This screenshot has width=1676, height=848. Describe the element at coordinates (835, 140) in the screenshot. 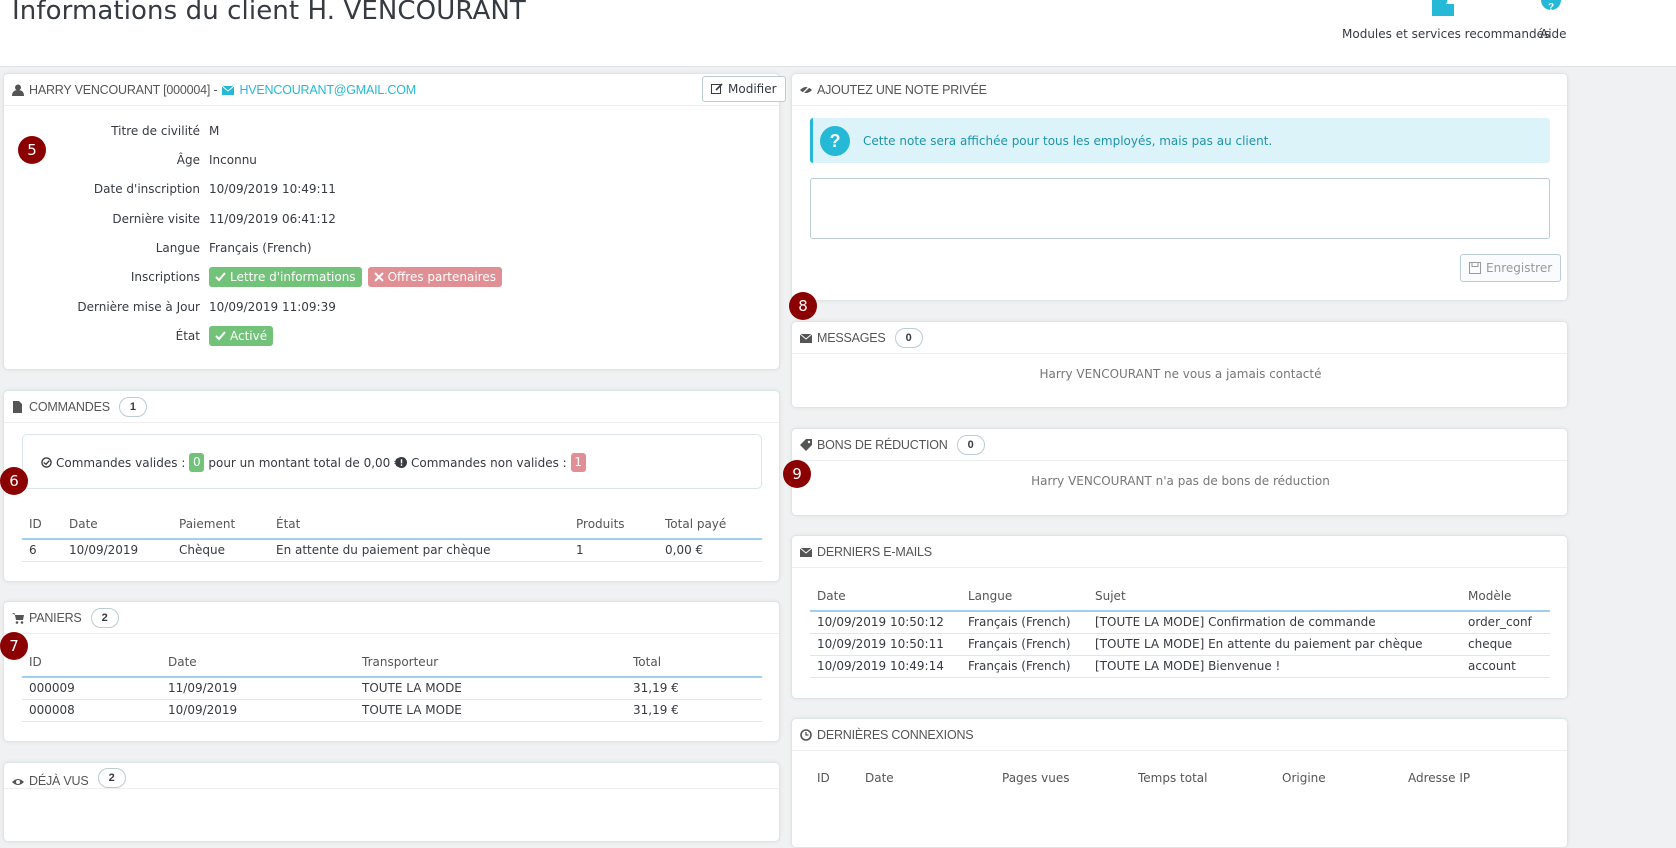

I see `question-circle-icon: ?` at that location.